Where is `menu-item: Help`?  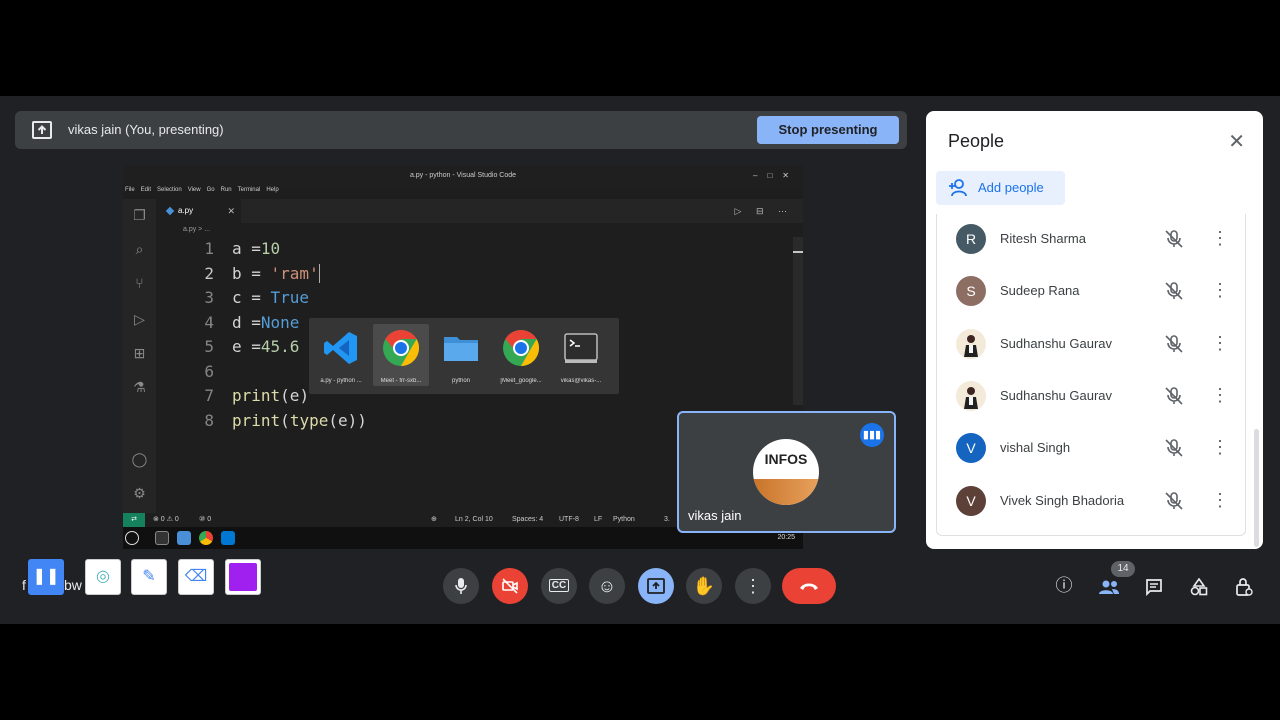 menu-item: Help is located at coordinates (272, 193).